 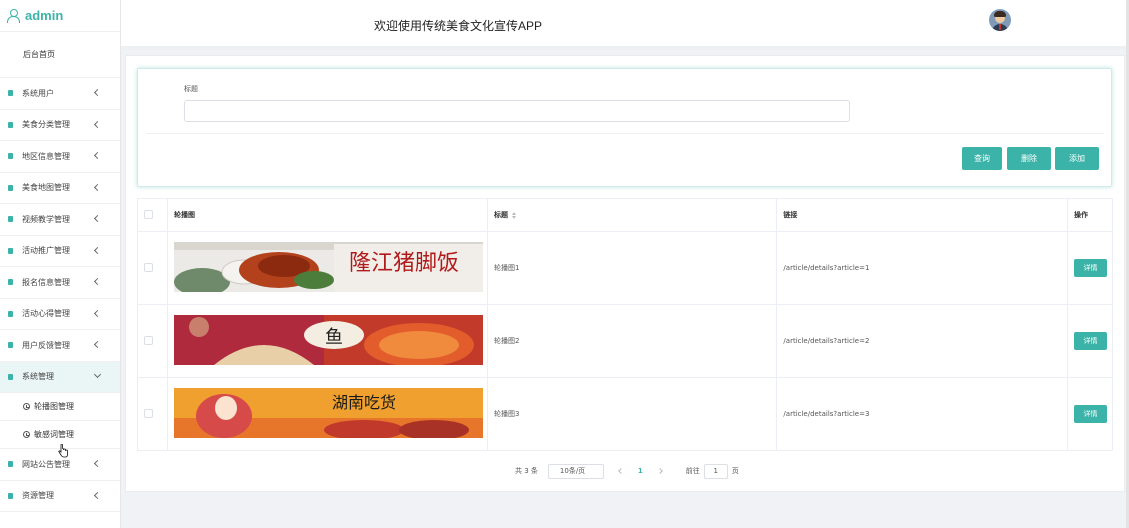 I want to click on brand: admin, so click(x=60, y=16).